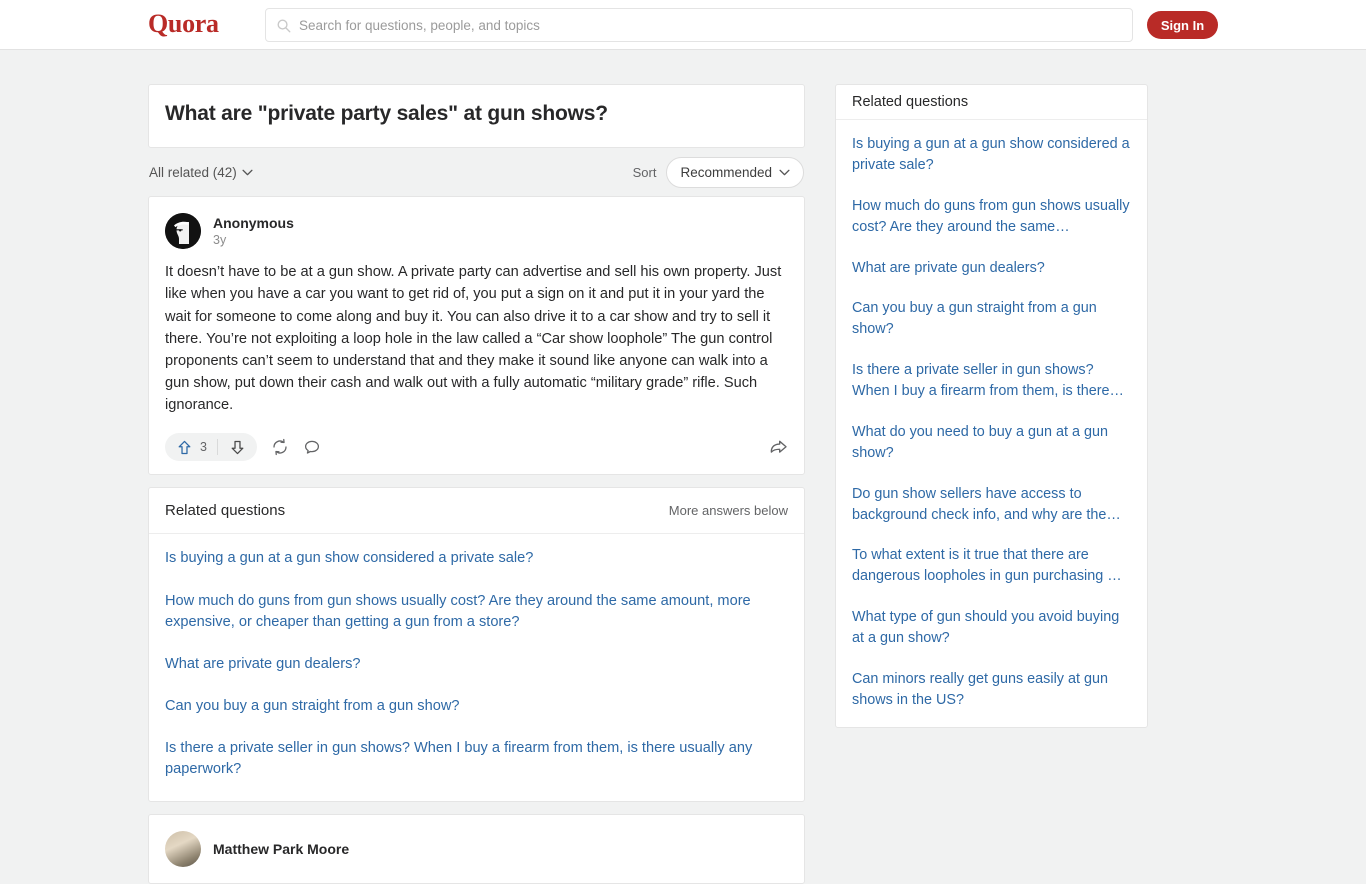  Describe the element at coordinates (183, 848) in the screenshot. I see `avatar` at that location.